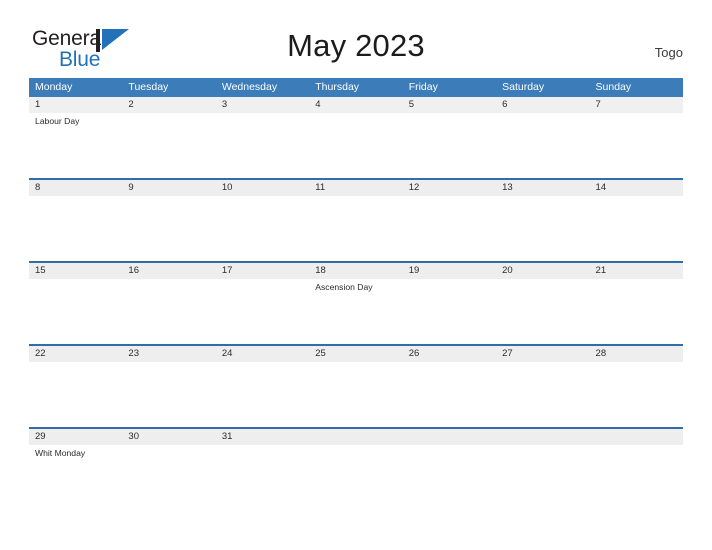  I want to click on day-number-band: 15 16 17 18 19 20 21, so click(356, 271).